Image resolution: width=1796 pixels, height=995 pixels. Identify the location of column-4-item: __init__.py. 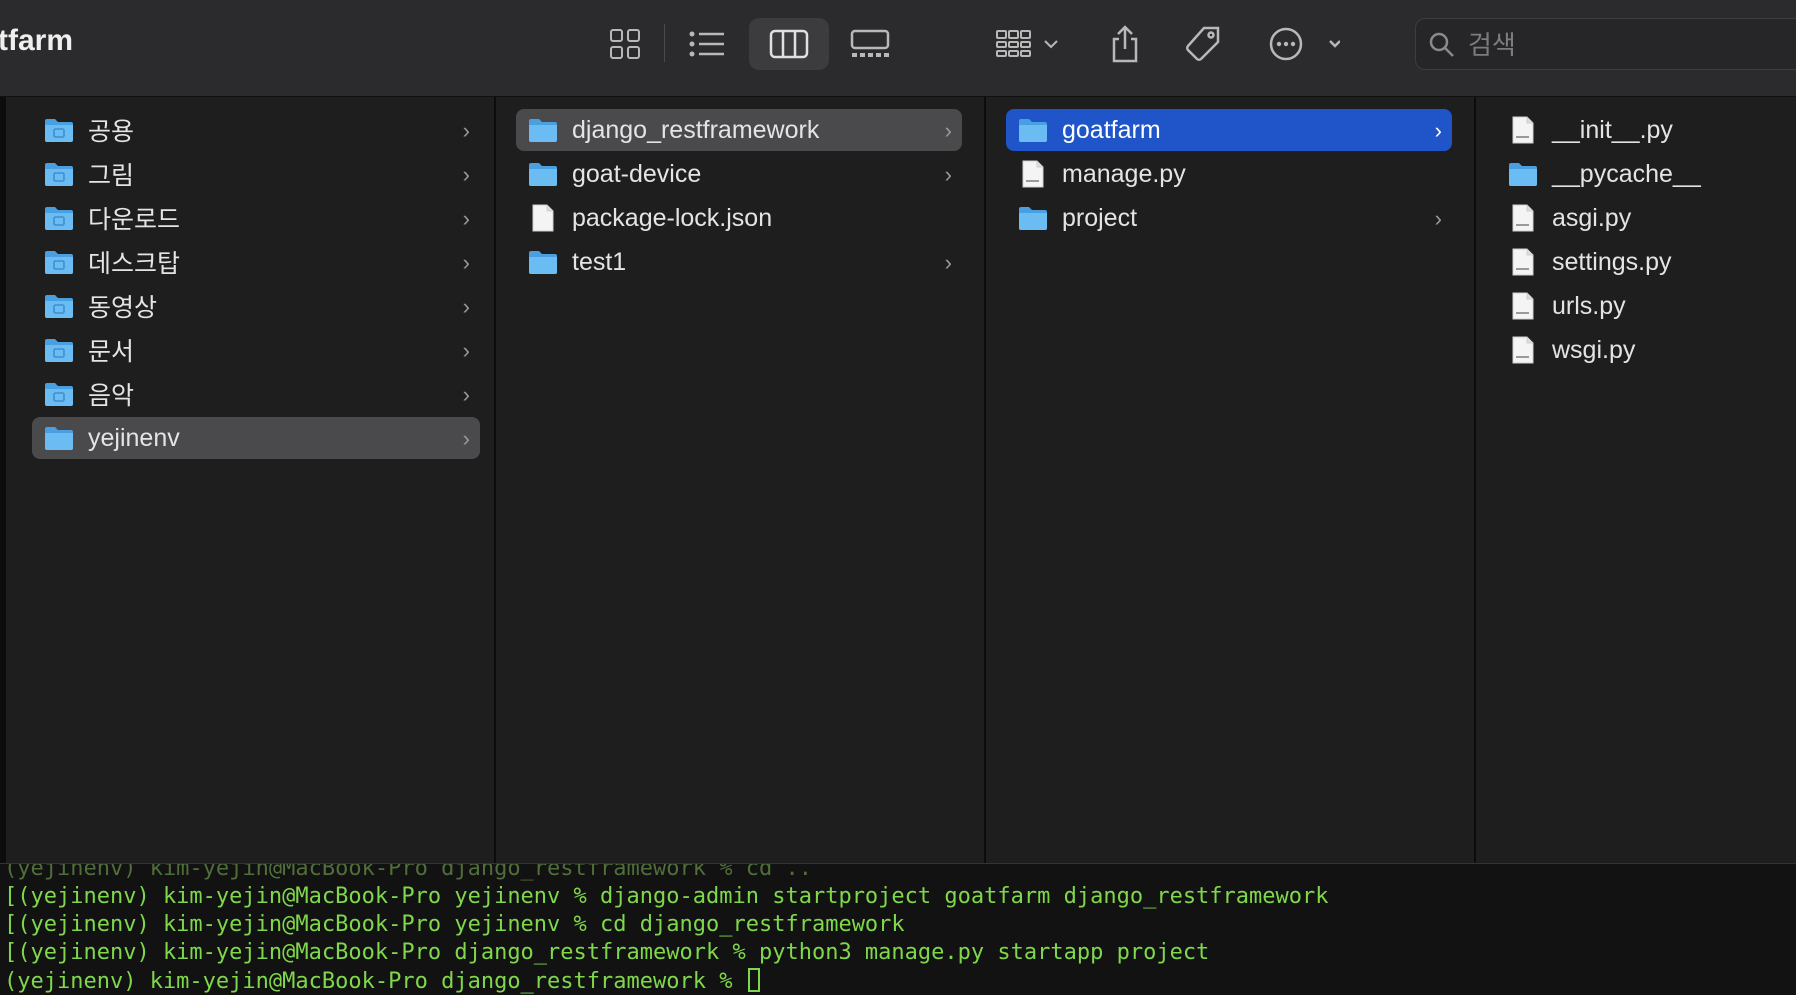
(1641, 130).